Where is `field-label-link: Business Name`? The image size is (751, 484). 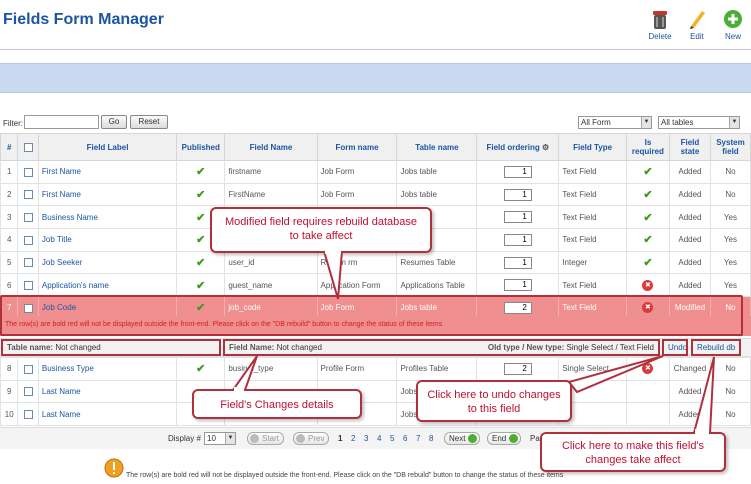 field-label-link: Business Name is located at coordinates (107, 217).